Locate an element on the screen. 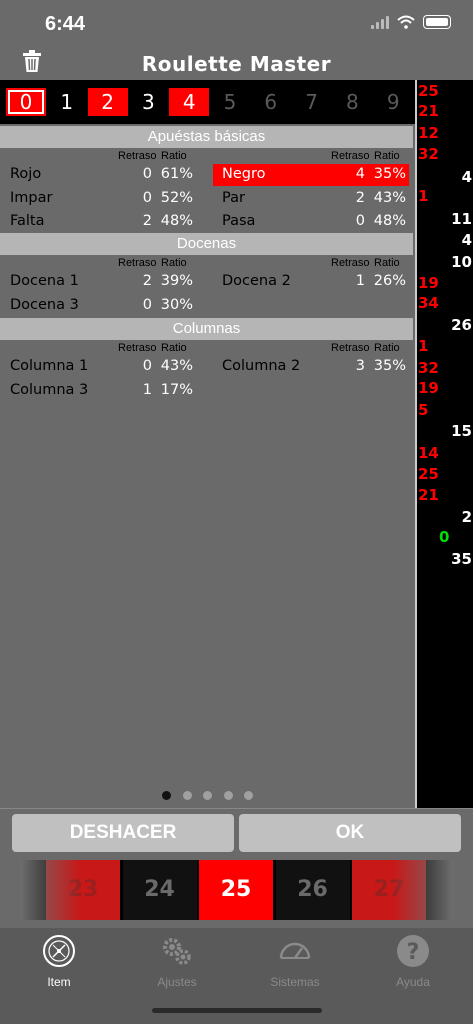 The image size is (473, 1024). tab-ayuda: ? Ayuda is located at coordinates (413, 958).